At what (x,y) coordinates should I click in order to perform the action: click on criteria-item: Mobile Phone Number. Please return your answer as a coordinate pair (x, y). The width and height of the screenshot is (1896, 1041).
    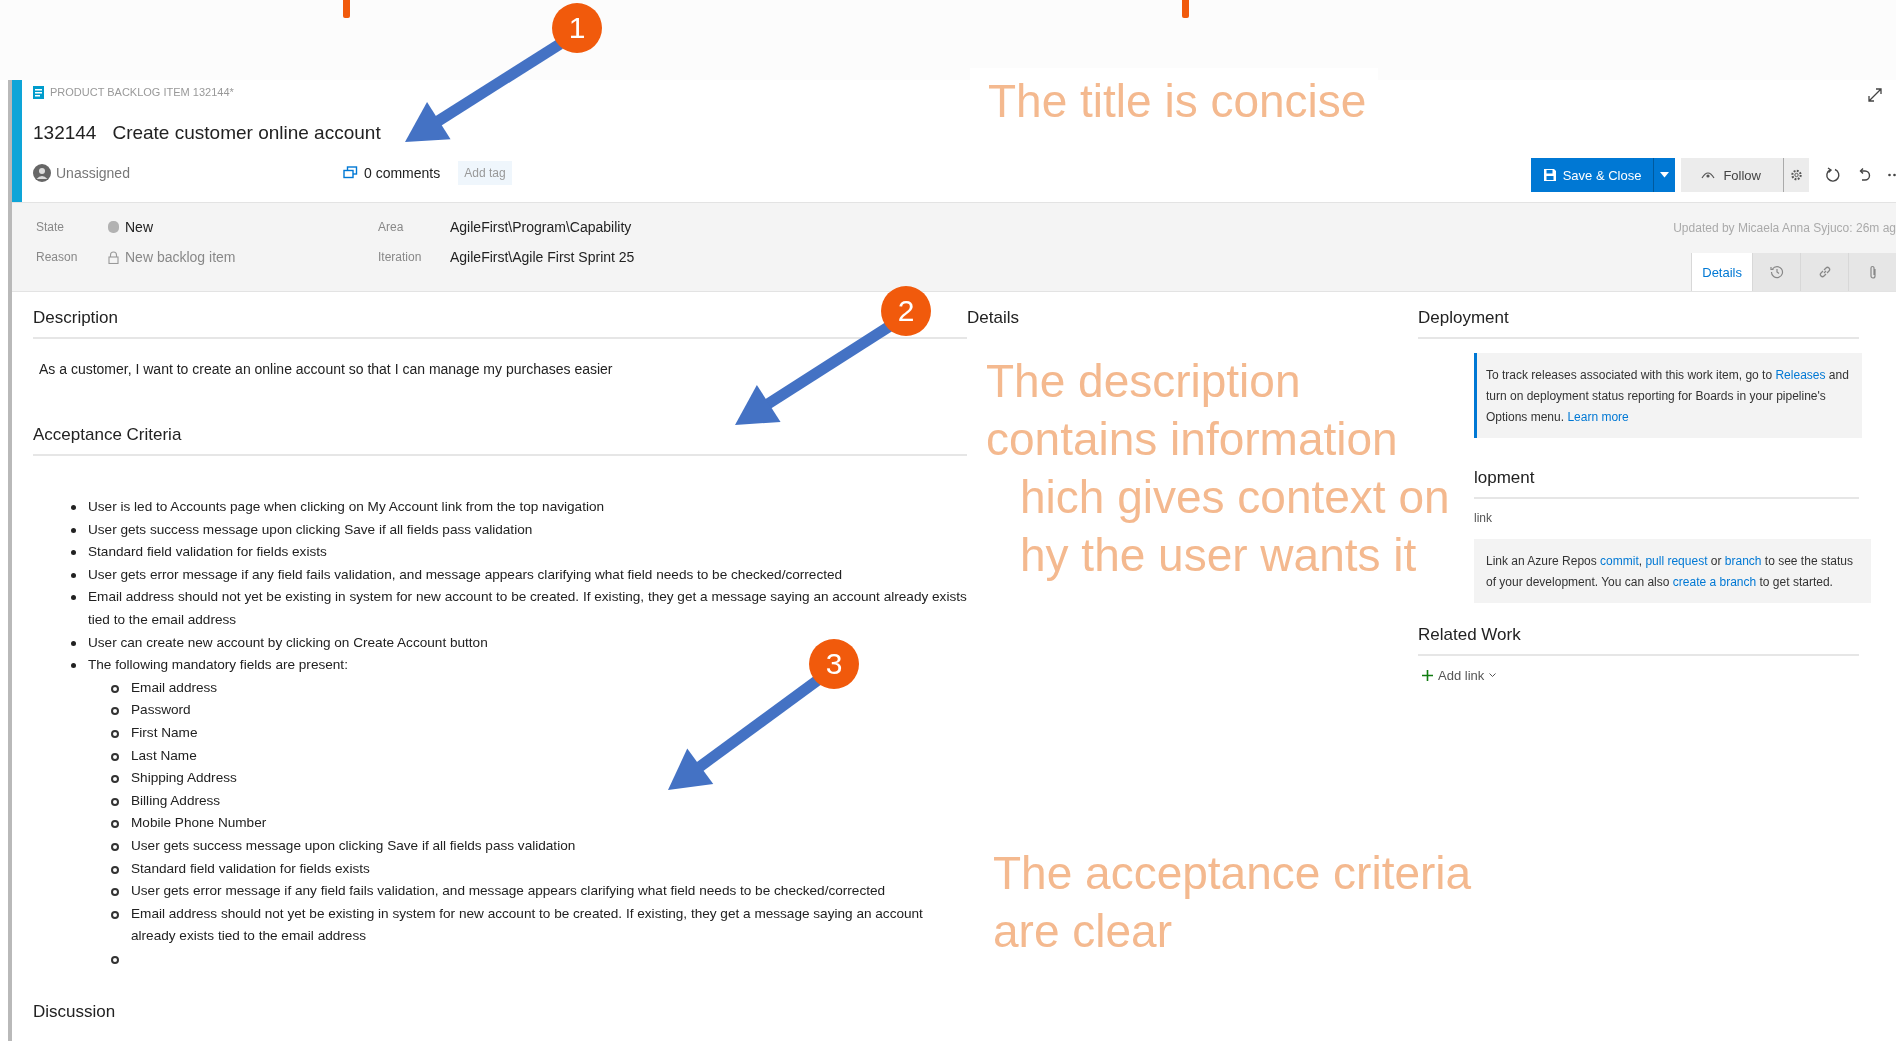
    Looking at the image, I should click on (199, 823).